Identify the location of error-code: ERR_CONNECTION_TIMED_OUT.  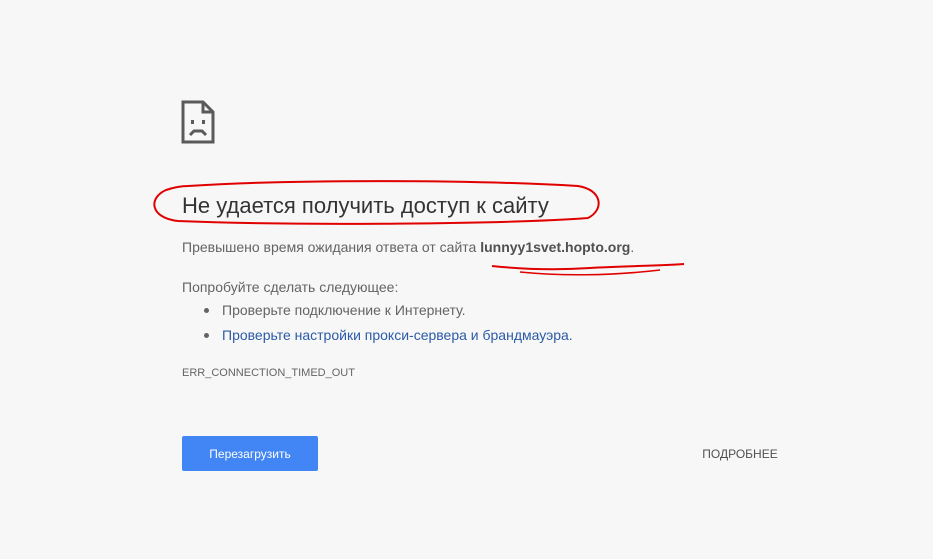
(268, 373).